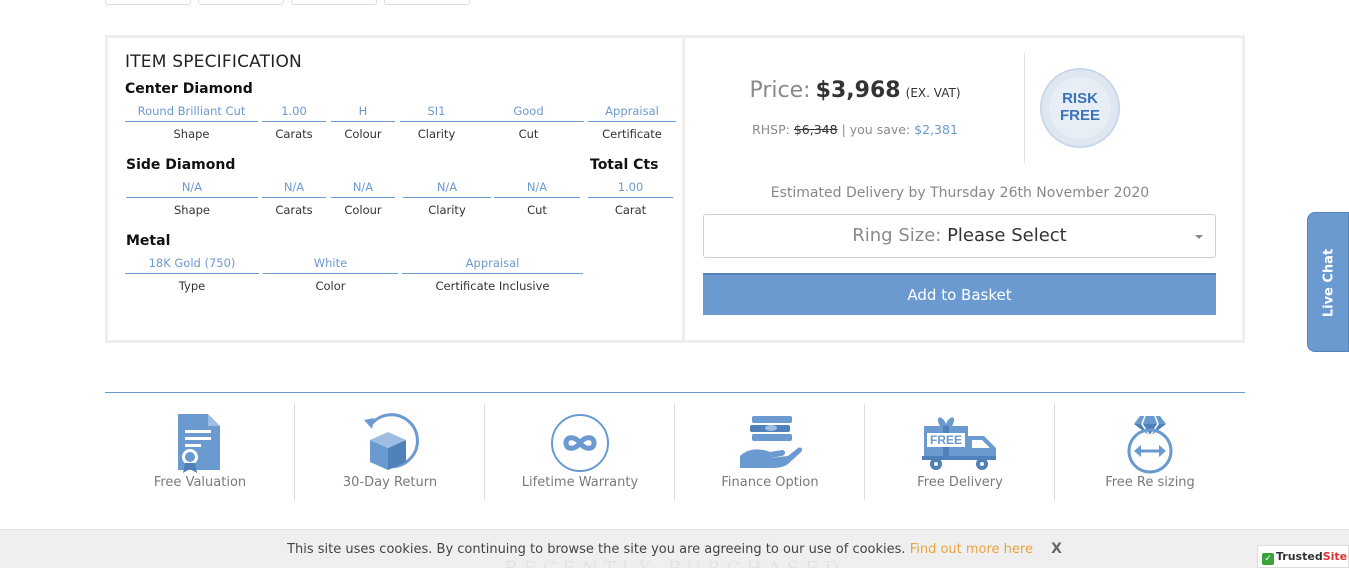 The image size is (1349, 568). What do you see at coordinates (624, 165) in the screenshot?
I see `total-cts-heading: Total Cts` at bounding box center [624, 165].